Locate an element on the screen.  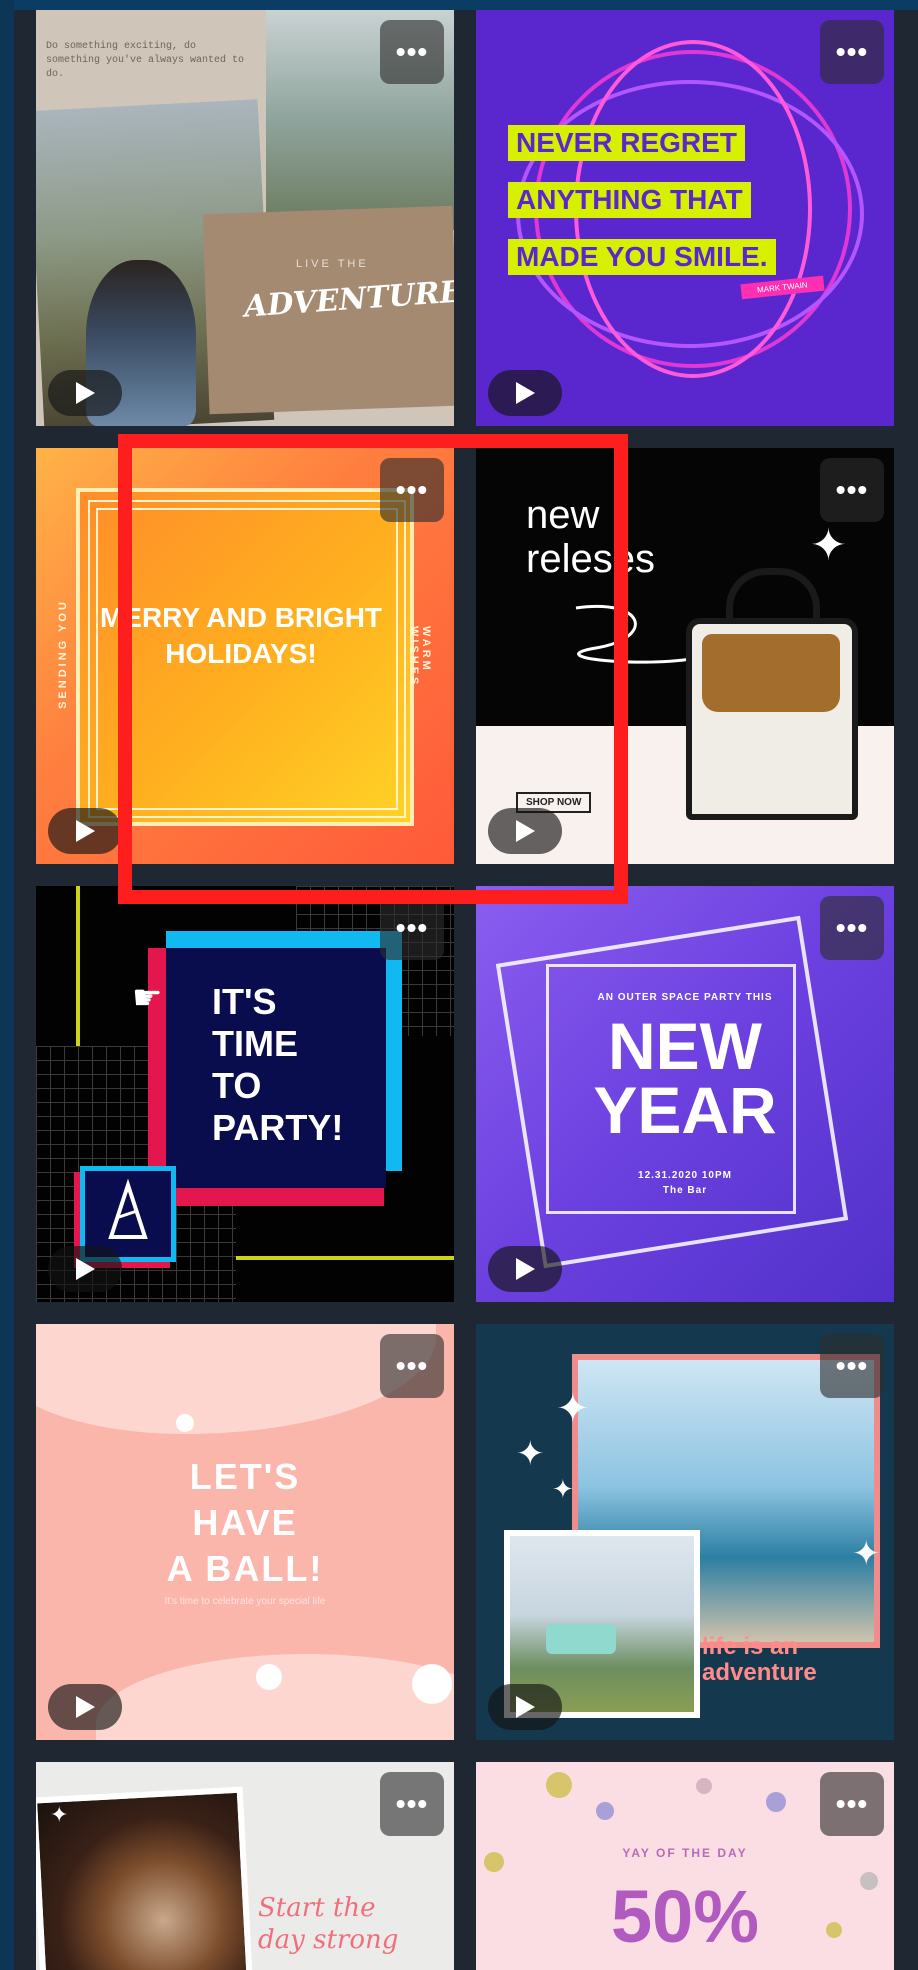
coffee-line-2: day strong is located at coordinates (328, 1940).